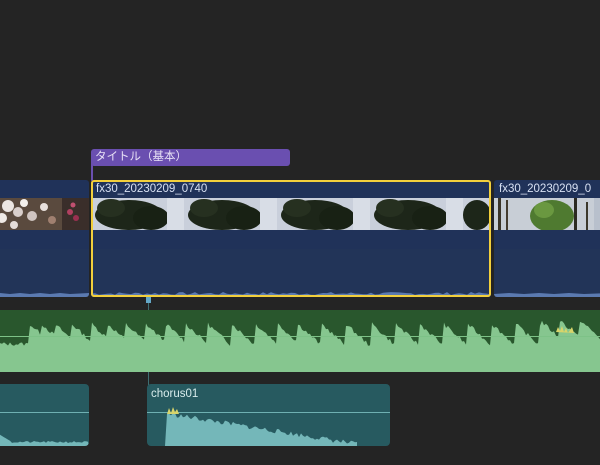 The image size is (600, 465). What do you see at coordinates (190, 157) in the screenshot?
I see `title-clip: タイトル（基本）` at bounding box center [190, 157].